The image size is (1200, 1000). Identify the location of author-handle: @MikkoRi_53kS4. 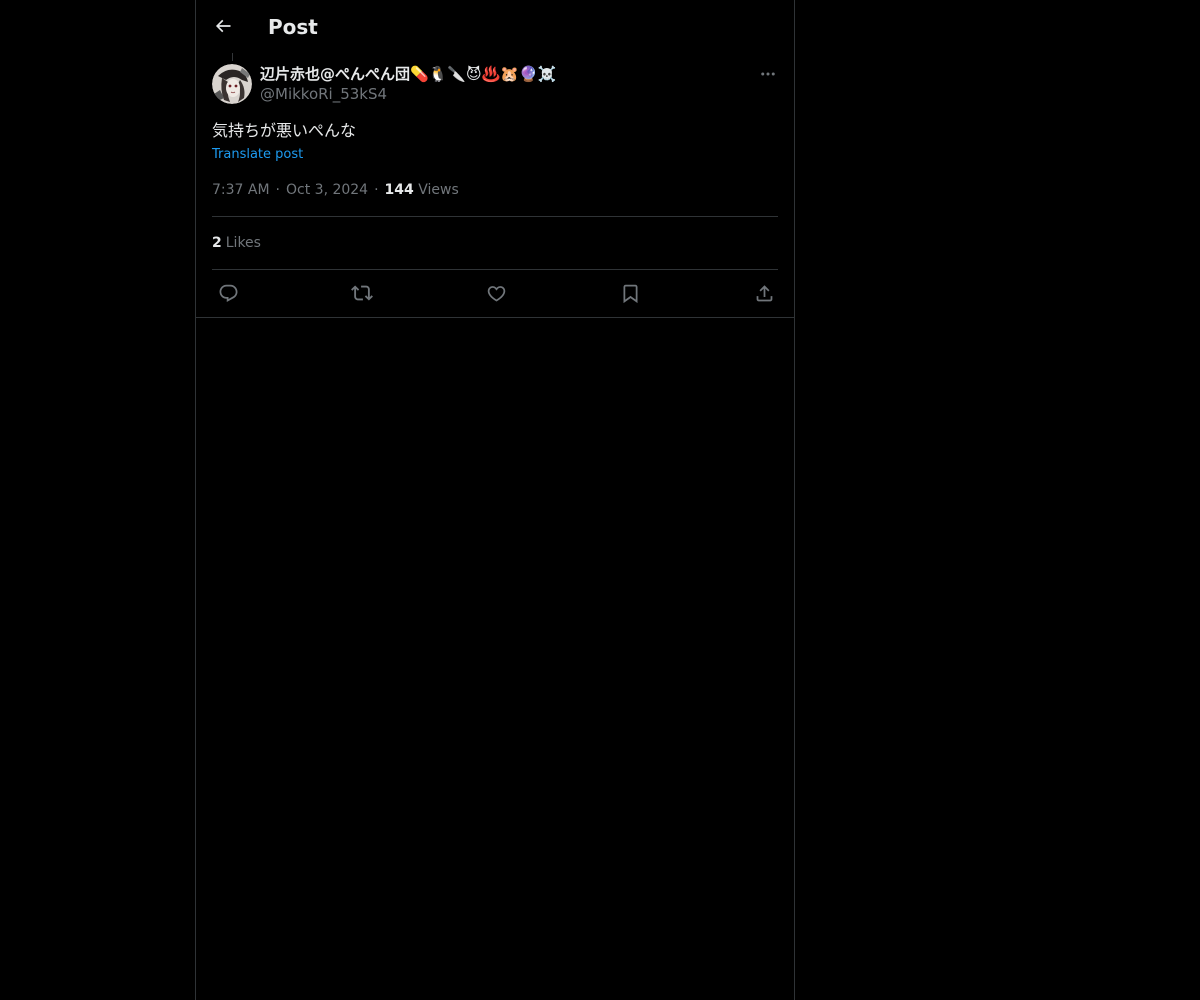
(408, 94).